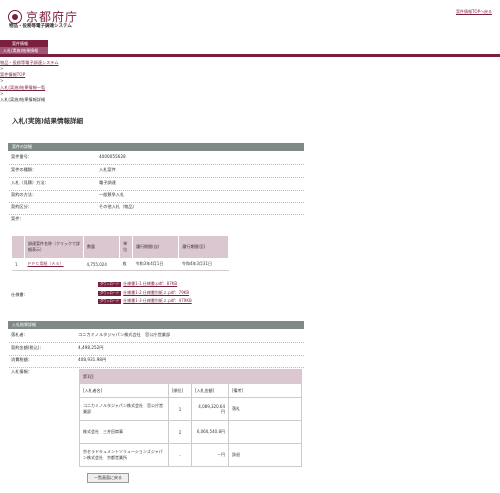 This screenshot has height=493, width=500. Describe the element at coordinates (102, 247) in the screenshot. I see `column-header: 数量` at that location.